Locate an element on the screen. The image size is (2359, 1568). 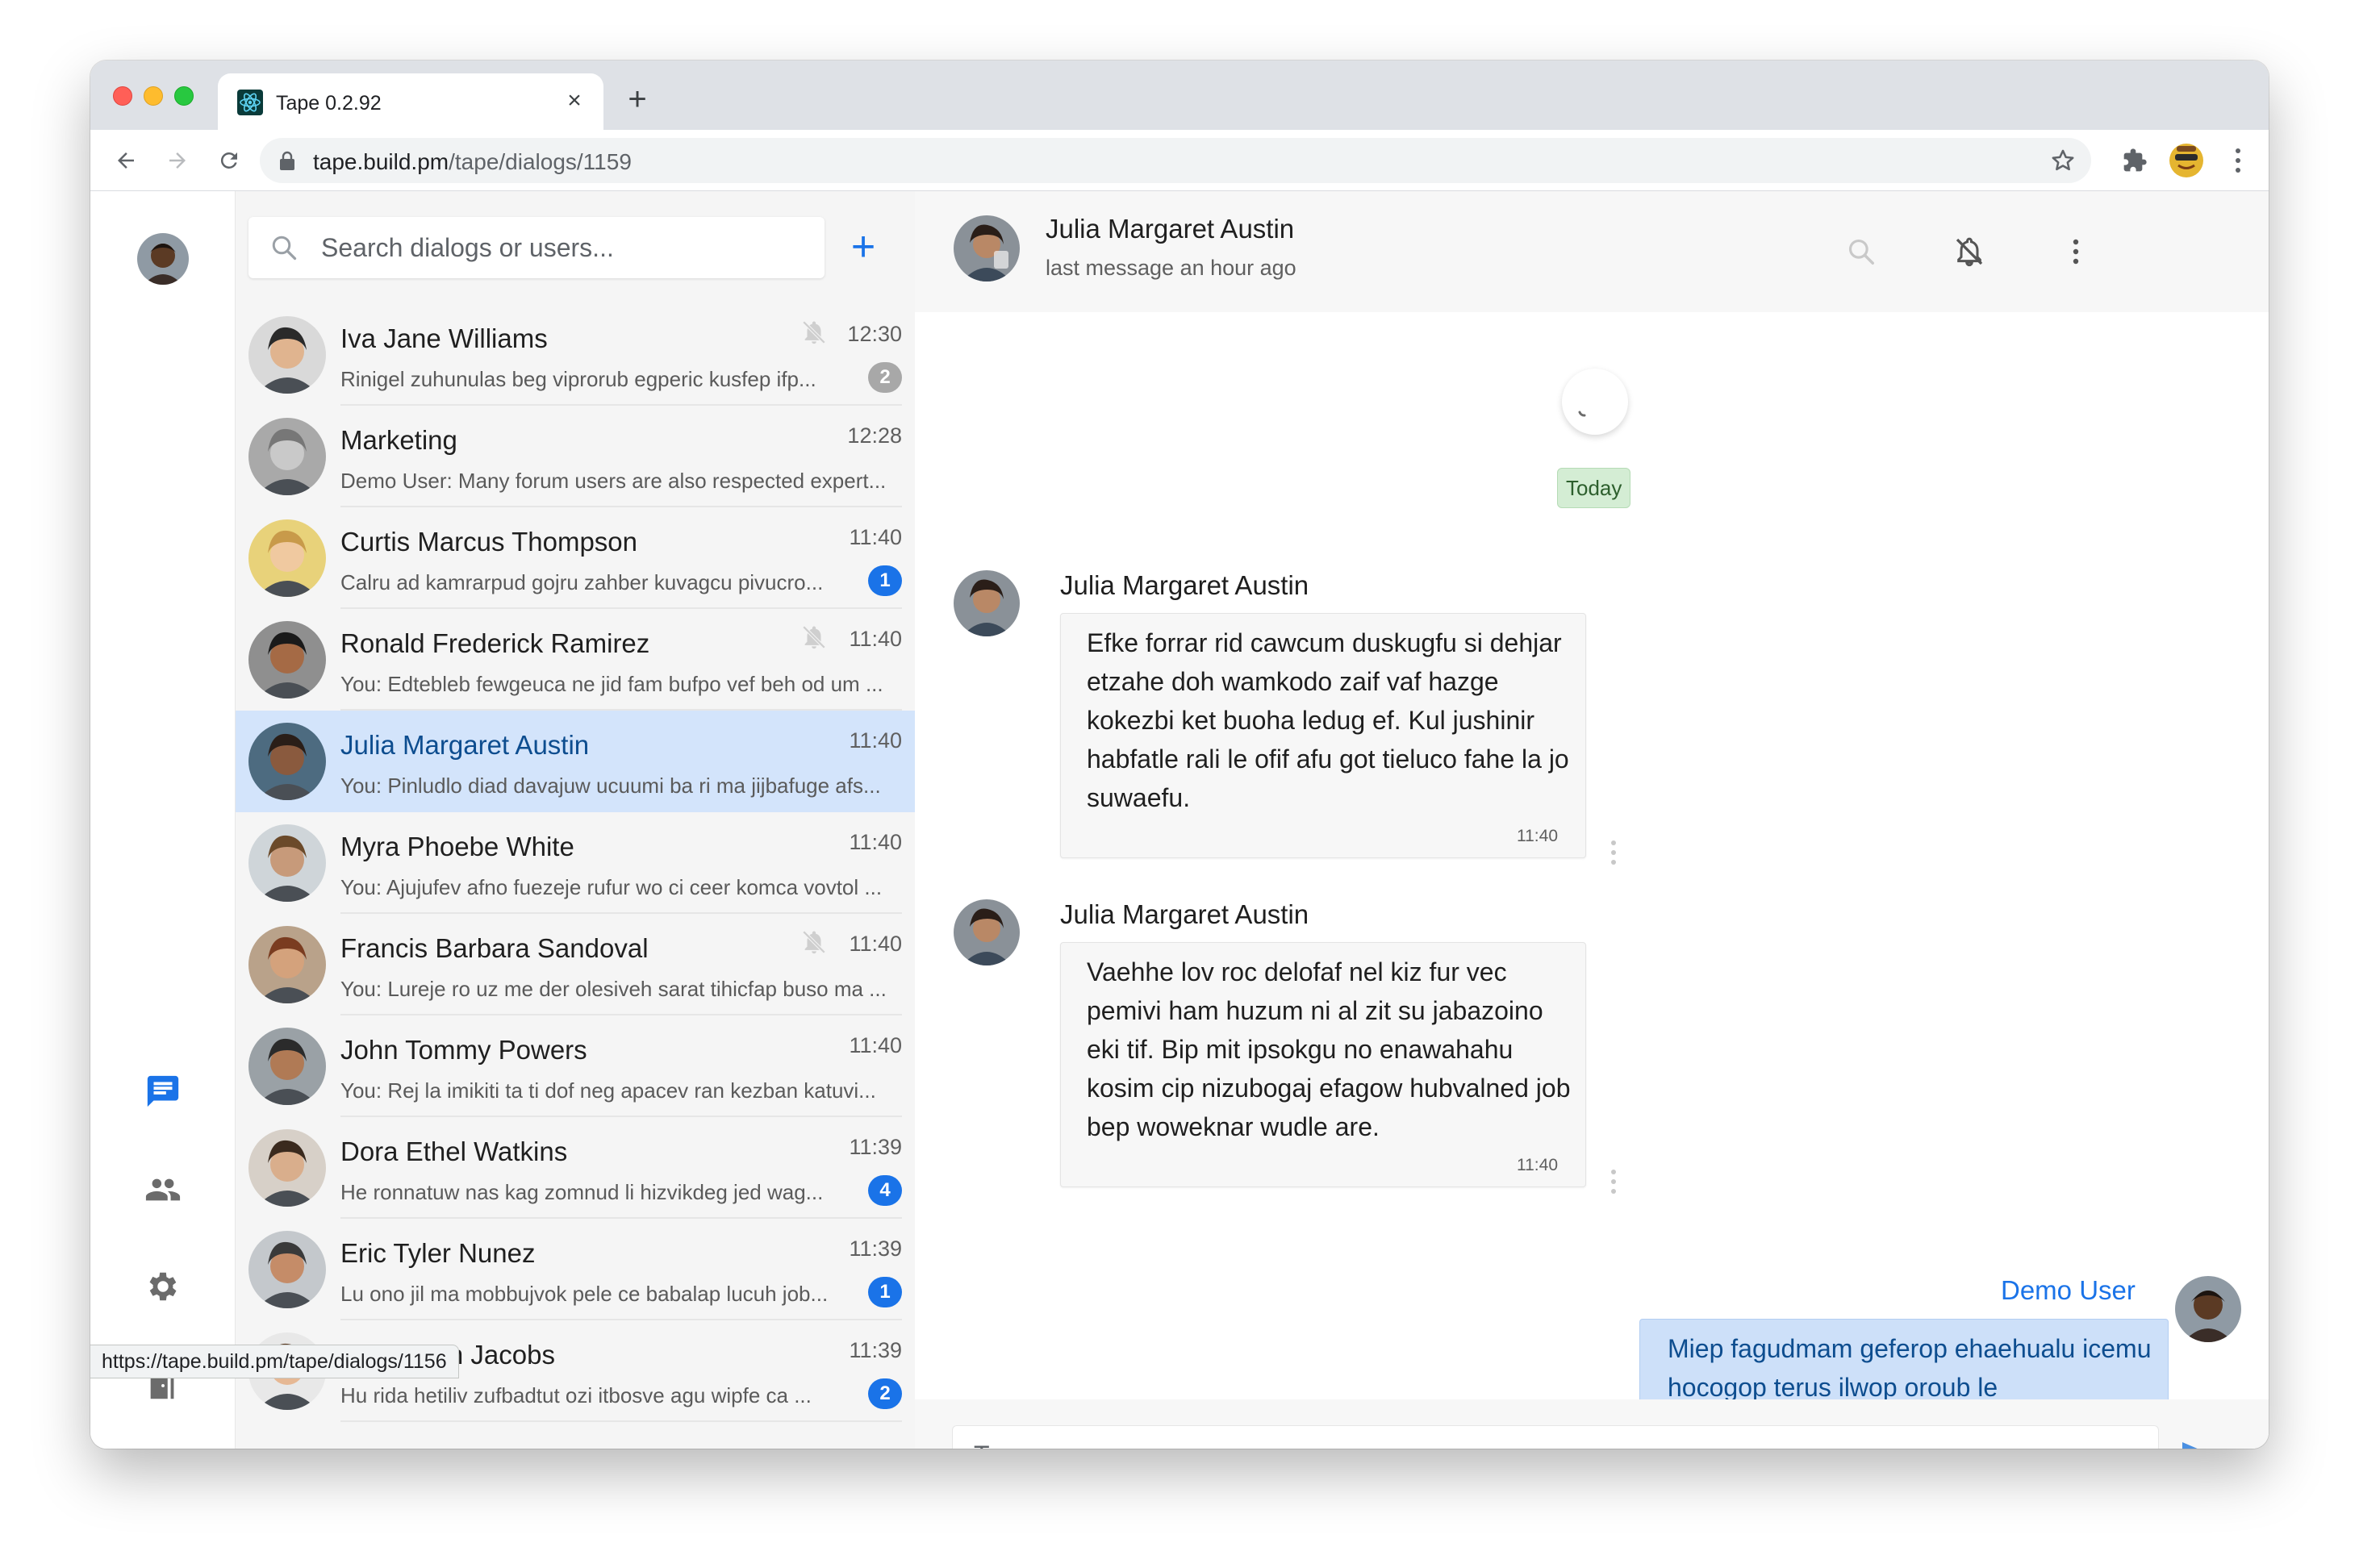
tab-strip: Tape 0.2.92 × + is located at coordinates (1179, 95).